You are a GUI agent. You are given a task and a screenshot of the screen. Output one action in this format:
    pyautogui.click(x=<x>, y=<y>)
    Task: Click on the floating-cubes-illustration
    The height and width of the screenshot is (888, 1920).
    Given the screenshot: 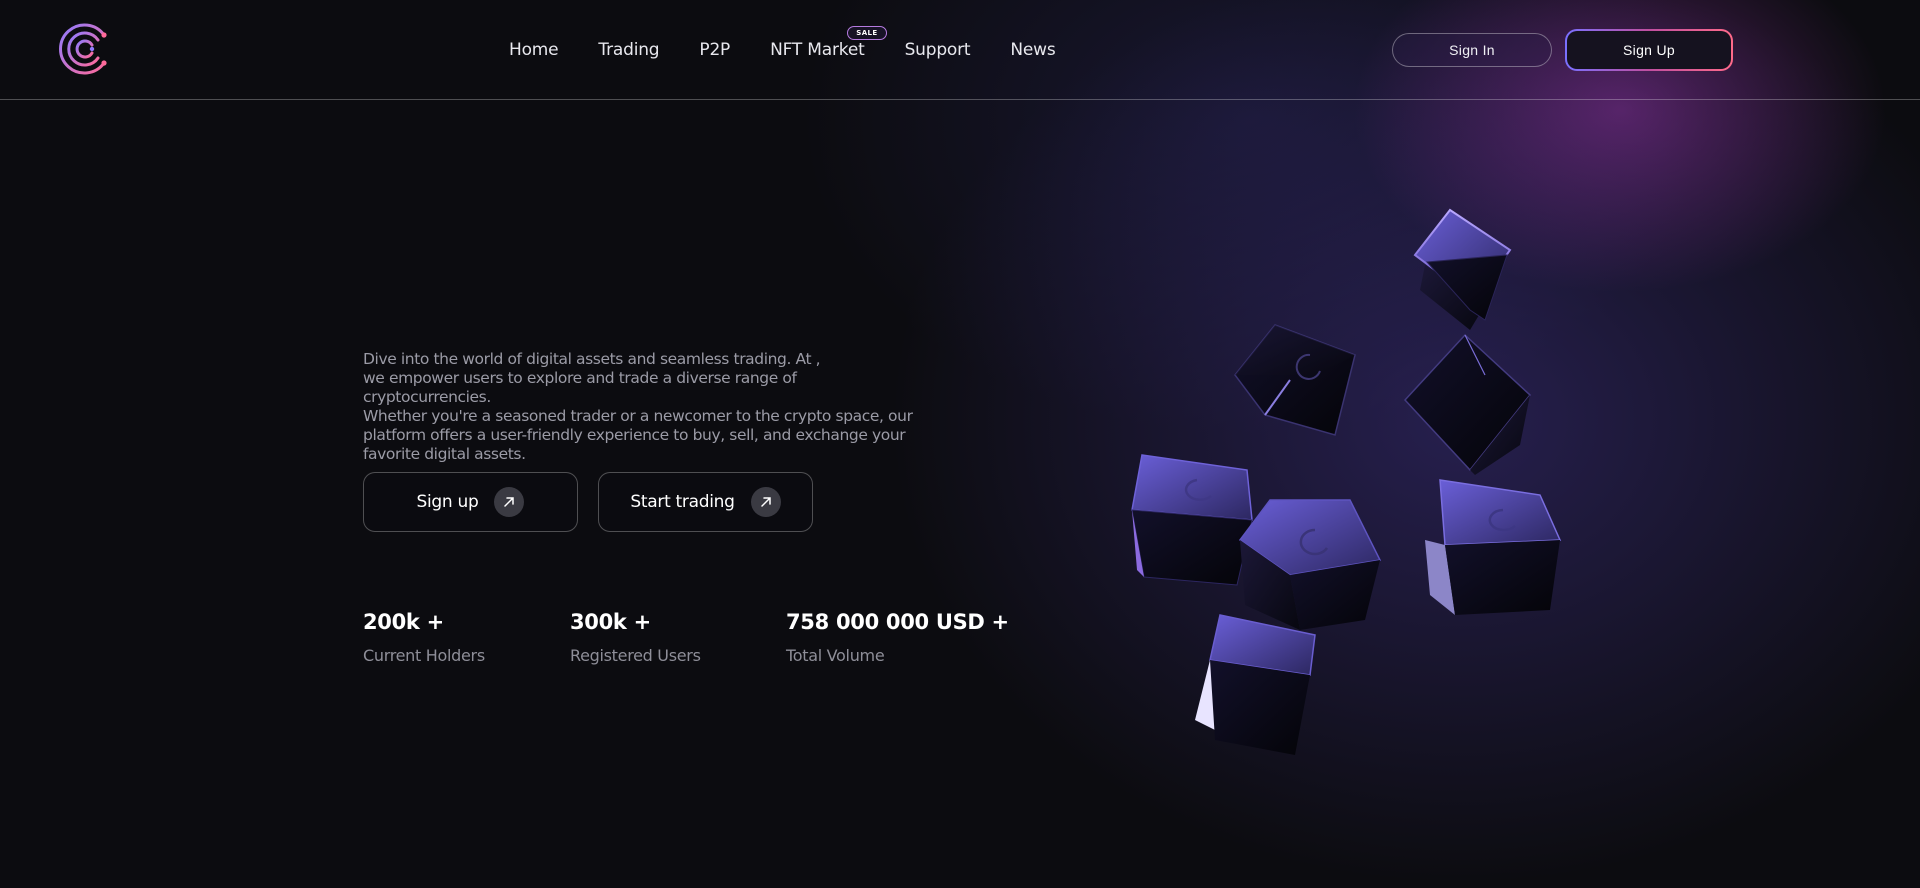 What is the action you would take?
    pyautogui.click(x=1346, y=481)
    